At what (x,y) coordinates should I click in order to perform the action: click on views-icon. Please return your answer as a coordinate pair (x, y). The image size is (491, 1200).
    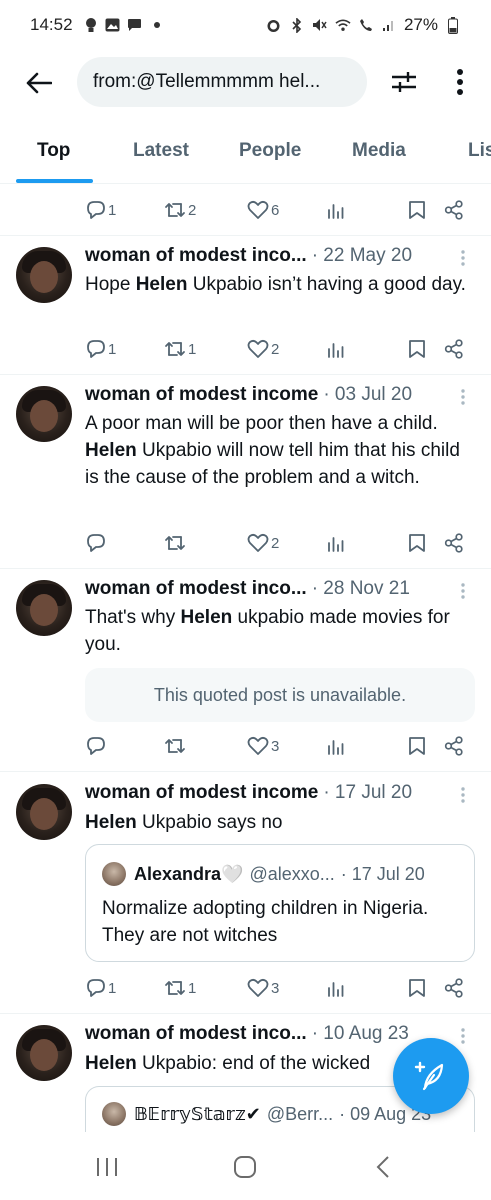
    Looking at the image, I should click on (336, 544).